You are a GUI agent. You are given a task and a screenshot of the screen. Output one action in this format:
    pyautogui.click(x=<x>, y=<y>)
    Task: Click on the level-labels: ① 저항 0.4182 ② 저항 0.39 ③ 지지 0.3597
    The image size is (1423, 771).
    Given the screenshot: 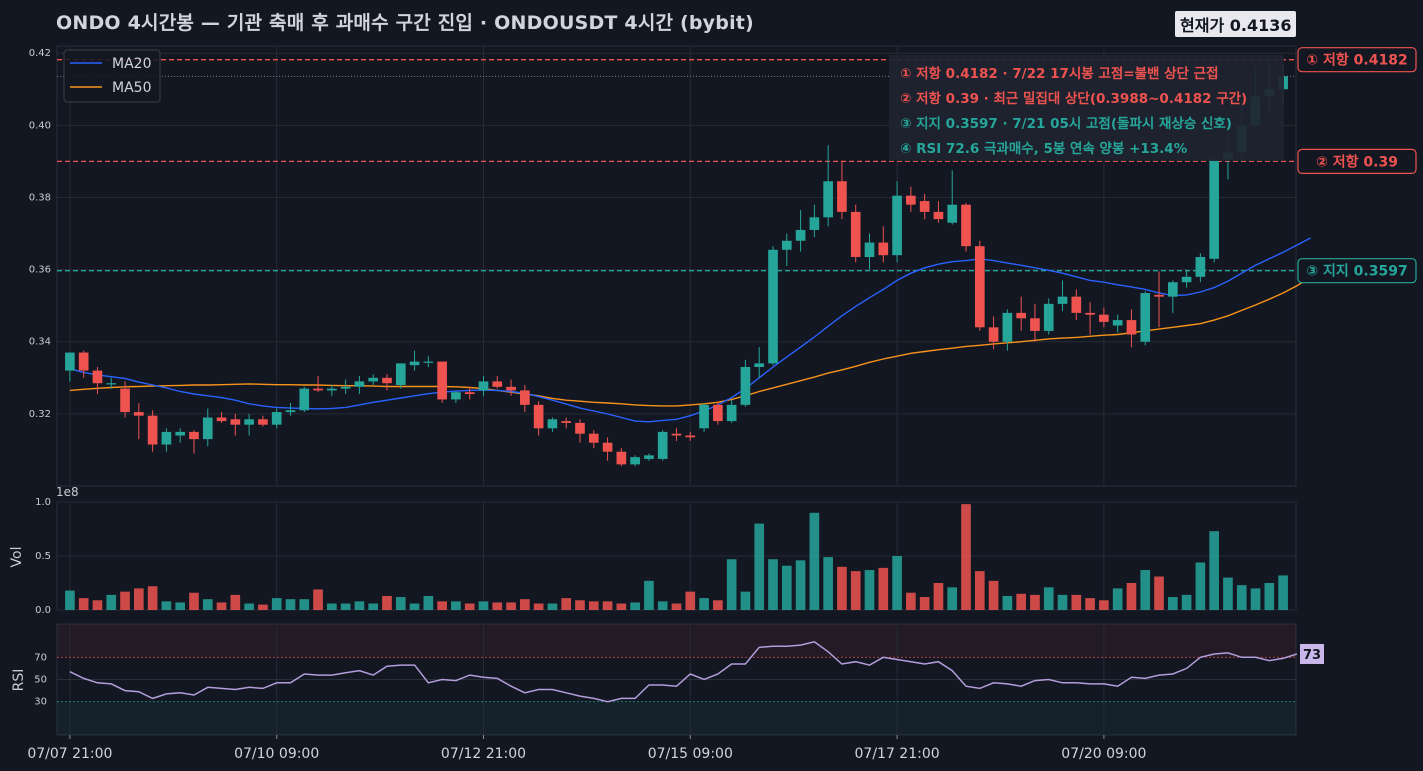 What is the action you would take?
    pyautogui.click(x=1357, y=165)
    